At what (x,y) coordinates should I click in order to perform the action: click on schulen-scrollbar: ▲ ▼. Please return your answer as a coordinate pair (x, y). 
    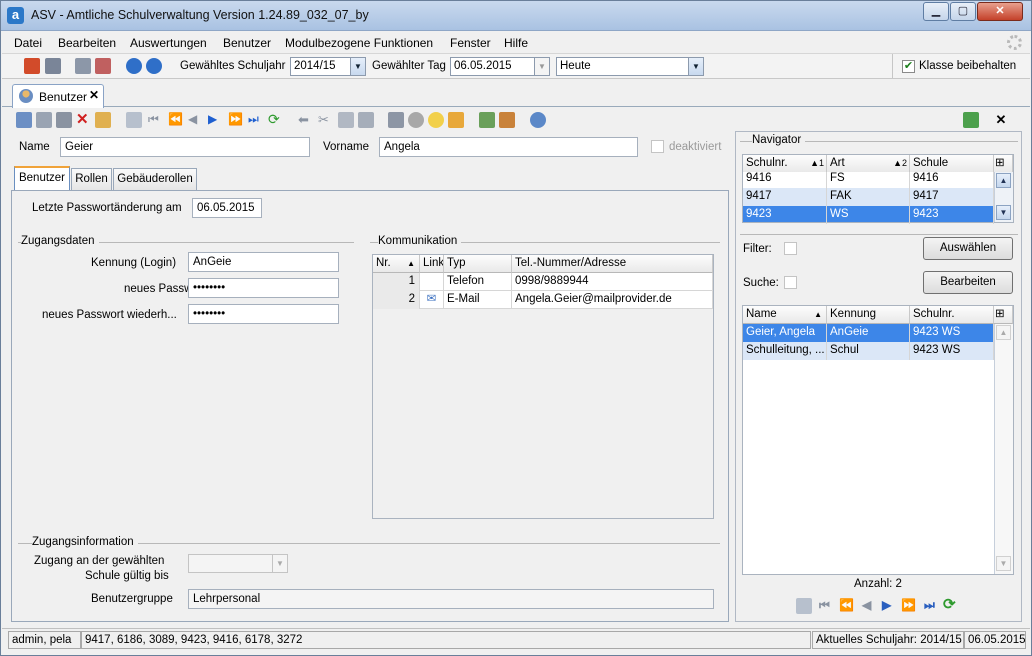
    Looking at the image, I should click on (1003, 197).